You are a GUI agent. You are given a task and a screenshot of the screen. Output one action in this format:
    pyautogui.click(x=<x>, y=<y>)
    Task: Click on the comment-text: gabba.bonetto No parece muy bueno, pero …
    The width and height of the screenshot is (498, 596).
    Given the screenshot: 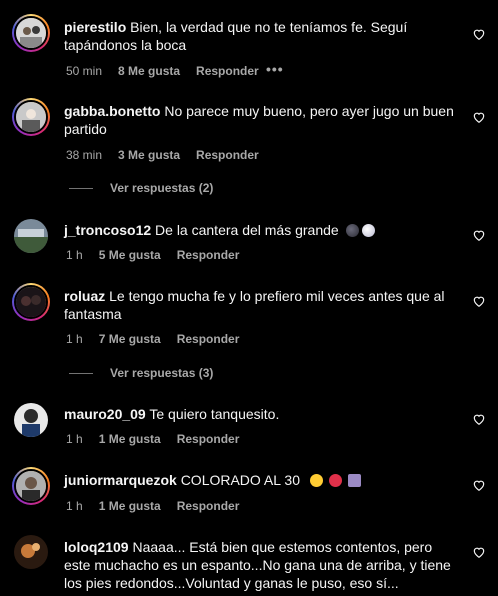 What is the action you would take?
    pyautogui.click(x=259, y=120)
    